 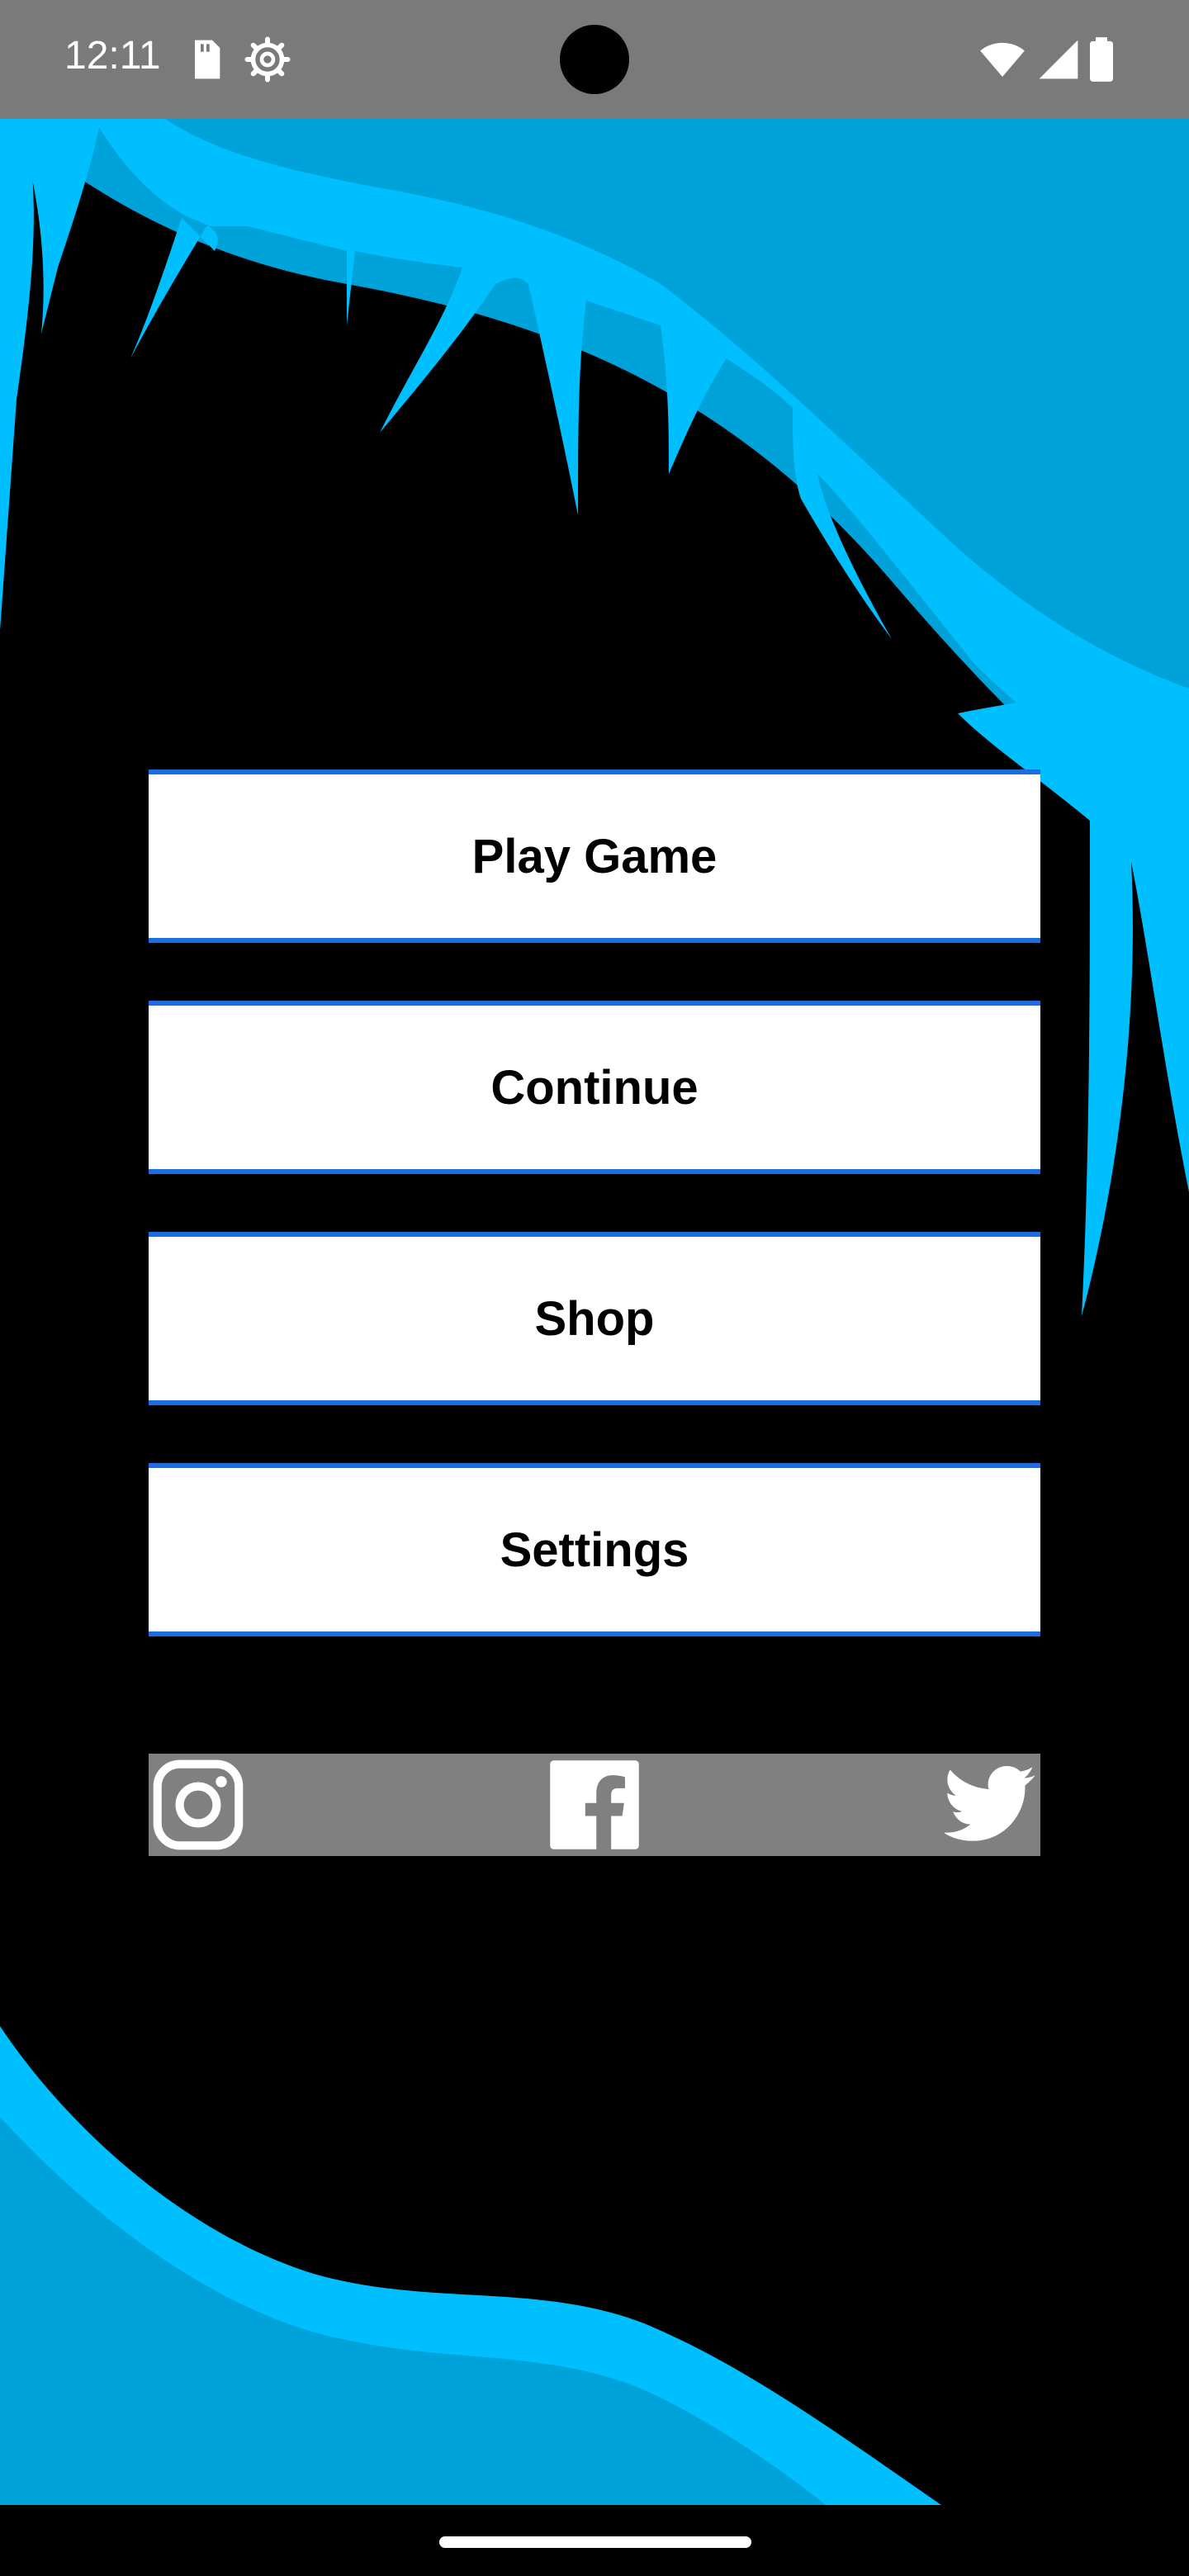 What do you see at coordinates (207, 59) in the screenshot?
I see `sd-card-icon` at bounding box center [207, 59].